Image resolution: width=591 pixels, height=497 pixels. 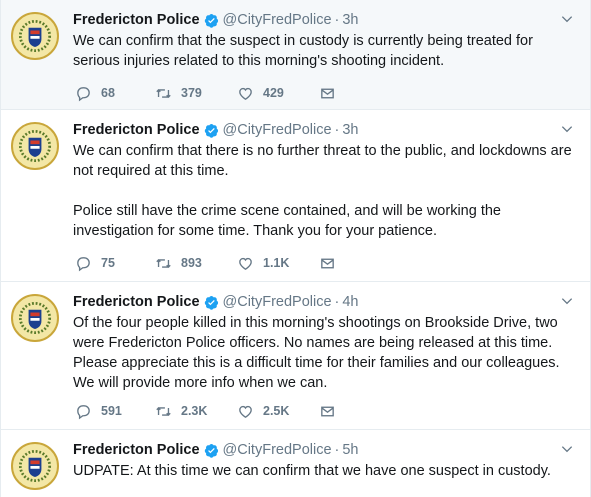 What do you see at coordinates (273, 93) in the screenshot?
I see `like-count: 429` at bounding box center [273, 93].